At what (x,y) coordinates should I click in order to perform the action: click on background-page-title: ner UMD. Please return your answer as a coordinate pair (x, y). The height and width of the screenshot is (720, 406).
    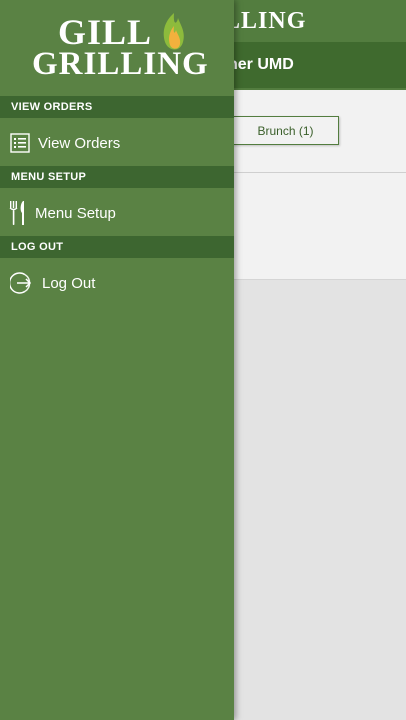
    Looking at the image, I should click on (261, 64).